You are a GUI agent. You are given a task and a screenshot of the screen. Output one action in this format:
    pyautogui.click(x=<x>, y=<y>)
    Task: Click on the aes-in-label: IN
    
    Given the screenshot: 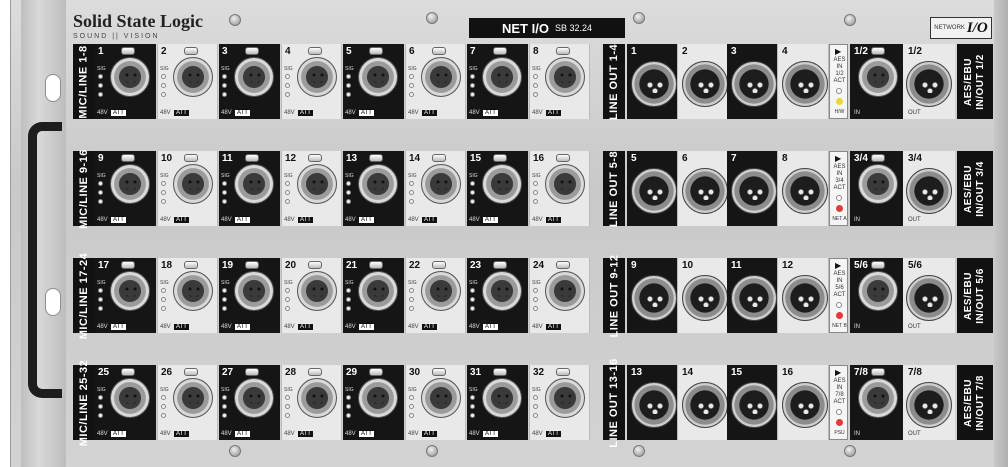 What is the action you would take?
    pyautogui.click(x=857, y=327)
    